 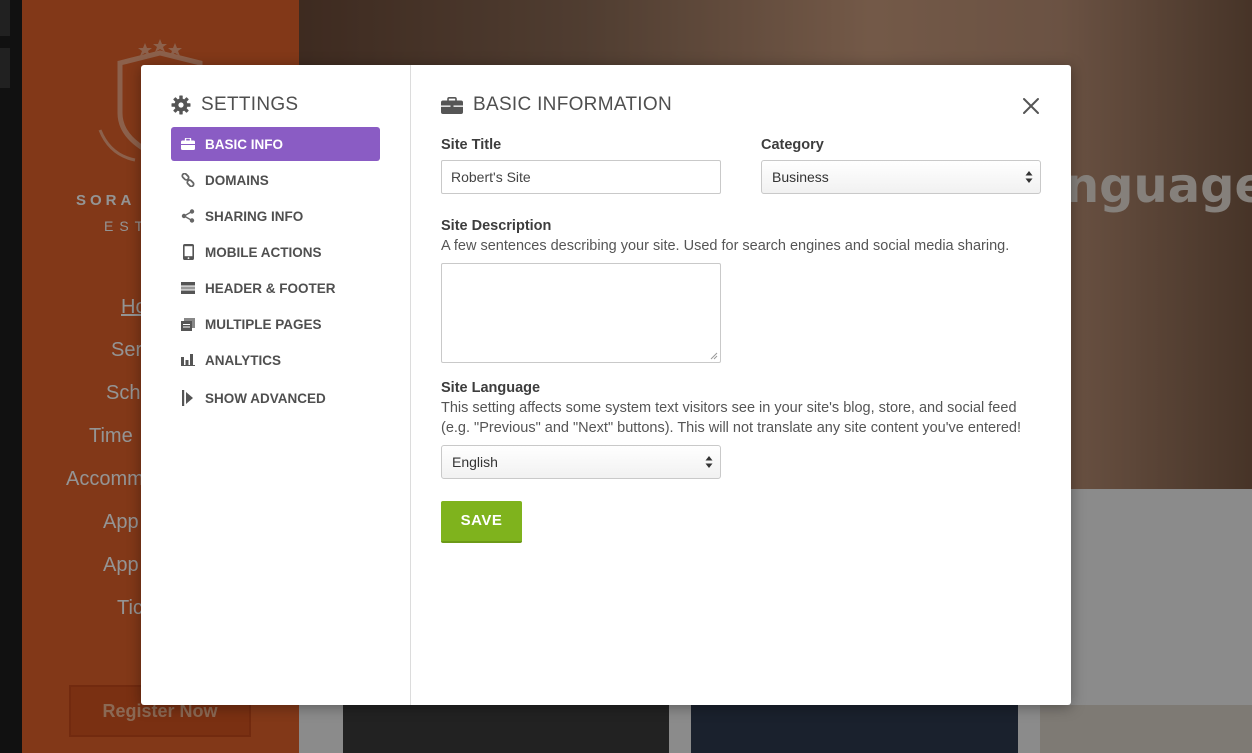 I want to click on mobile-icon, so click(x=188, y=252).